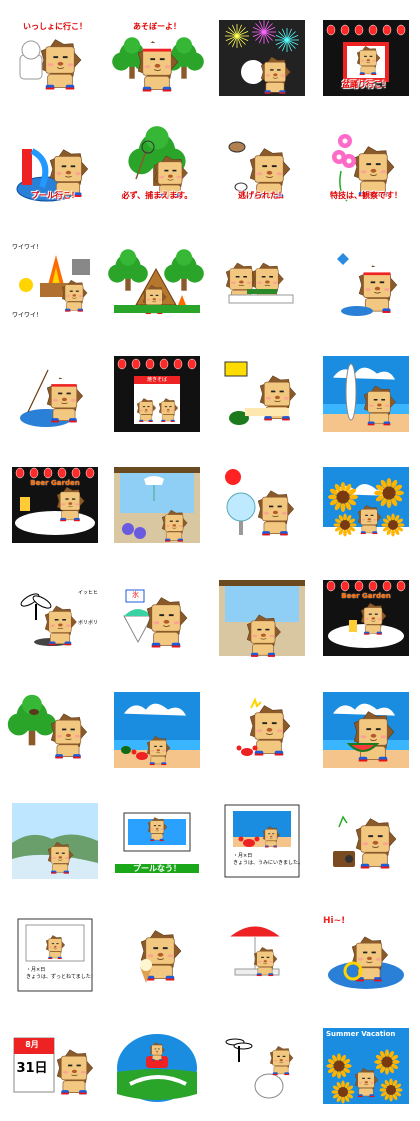  What do you see at coordinates (366, 195) in the screenshot?
I see `sticker-caption: 特技は、観察です！` at bounding box center [366, 195].